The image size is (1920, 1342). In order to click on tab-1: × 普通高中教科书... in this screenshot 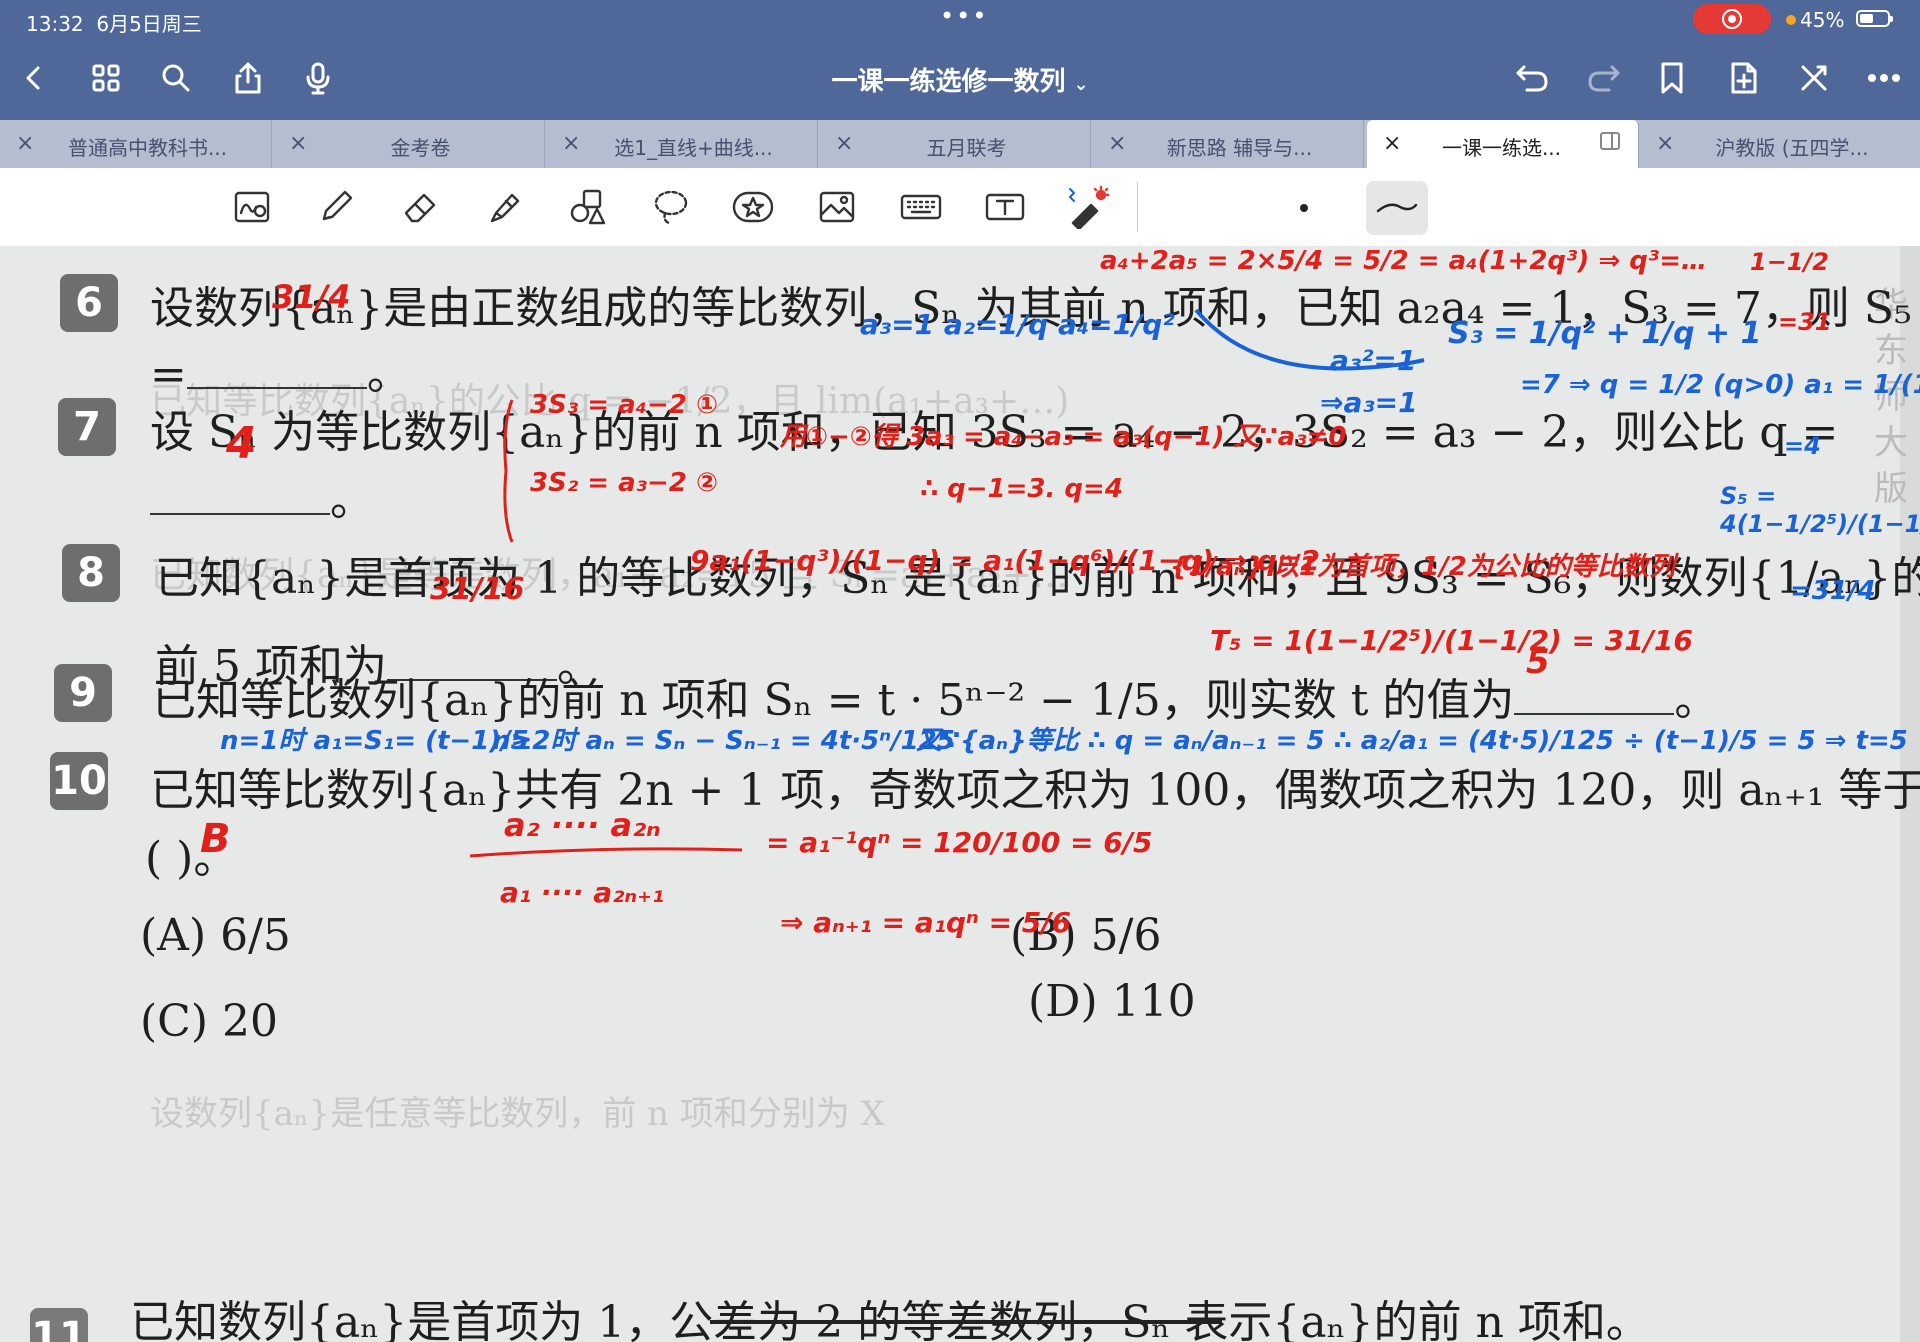, I will do `click(136, 144)`.